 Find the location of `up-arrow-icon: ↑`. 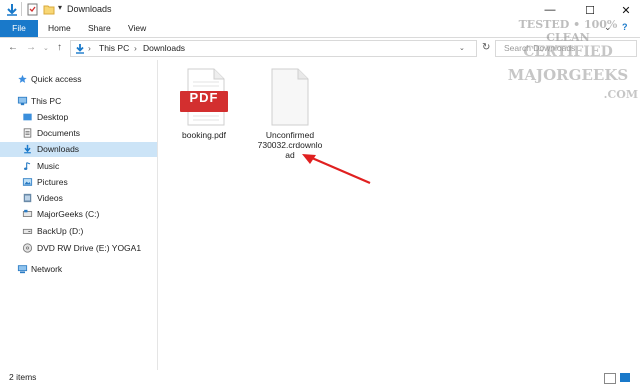

up-arrow-icon: ↑ is located at coordinates (59, 47).